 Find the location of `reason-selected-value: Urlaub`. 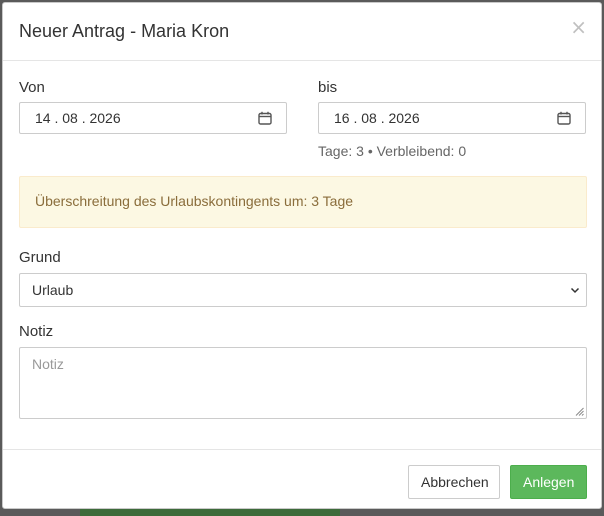

reason-selected-value: Urlaub is located at coordinates (53, 290).